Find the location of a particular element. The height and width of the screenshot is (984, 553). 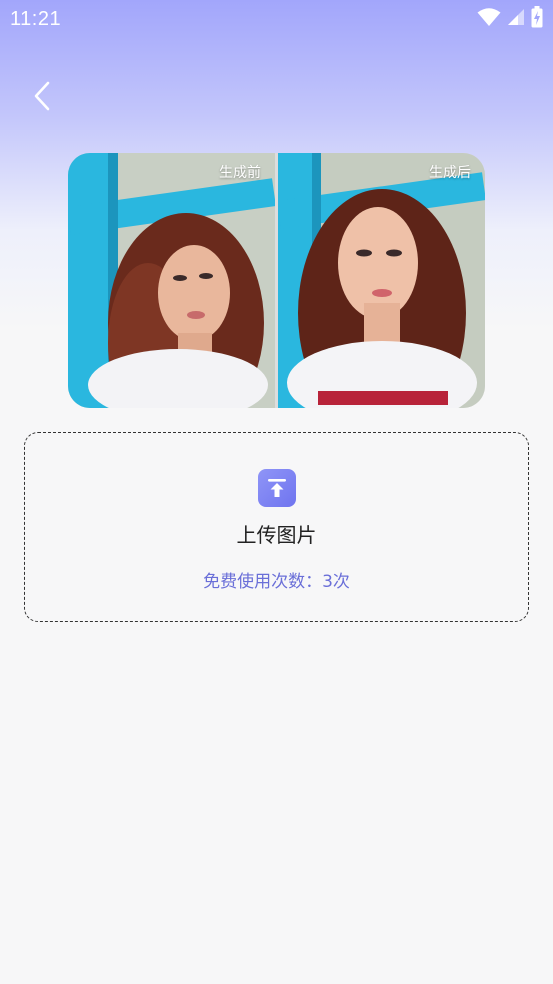

after-label: 生成后 is located at coordinates (450, 173).